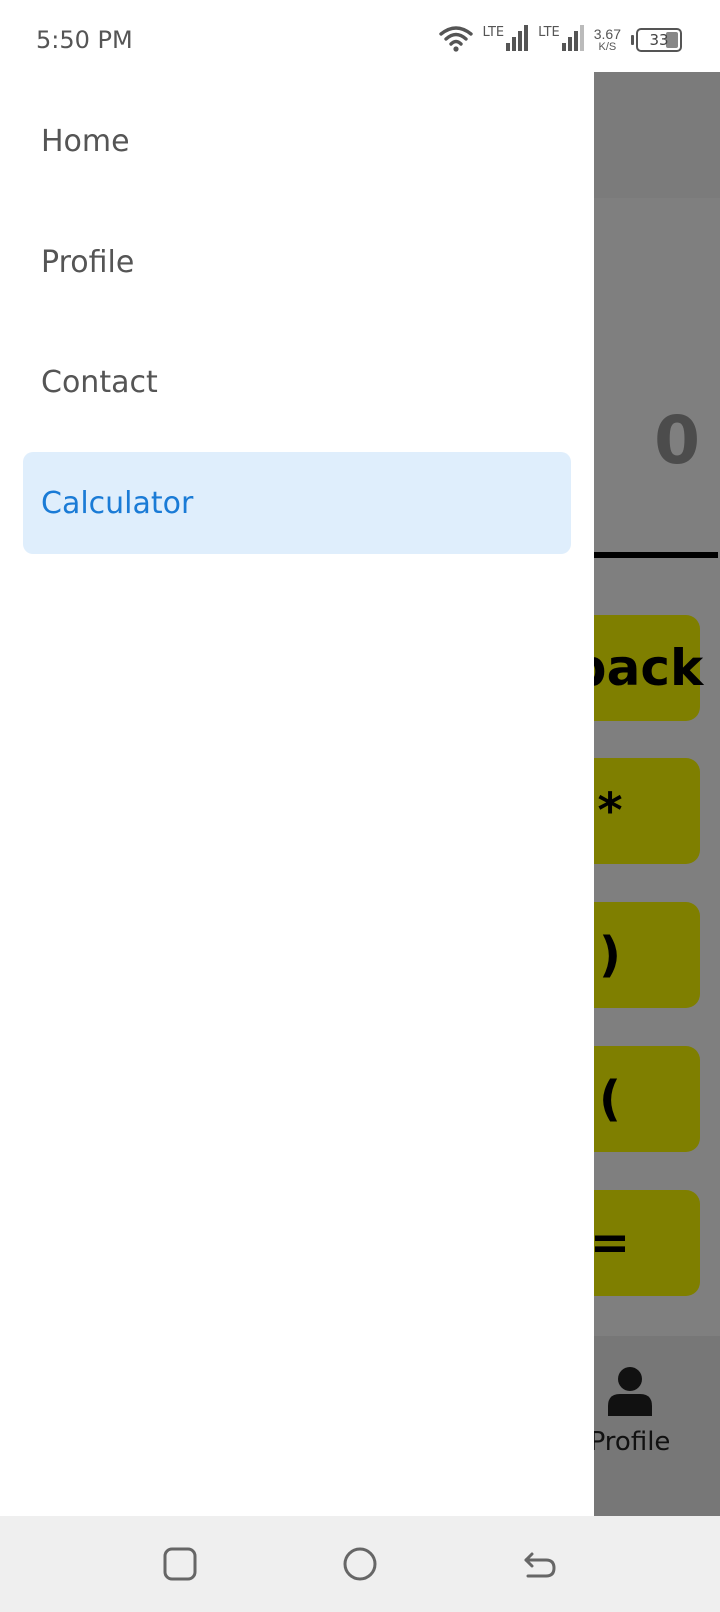  I want to click on wifi-icon, so click(455, 40).